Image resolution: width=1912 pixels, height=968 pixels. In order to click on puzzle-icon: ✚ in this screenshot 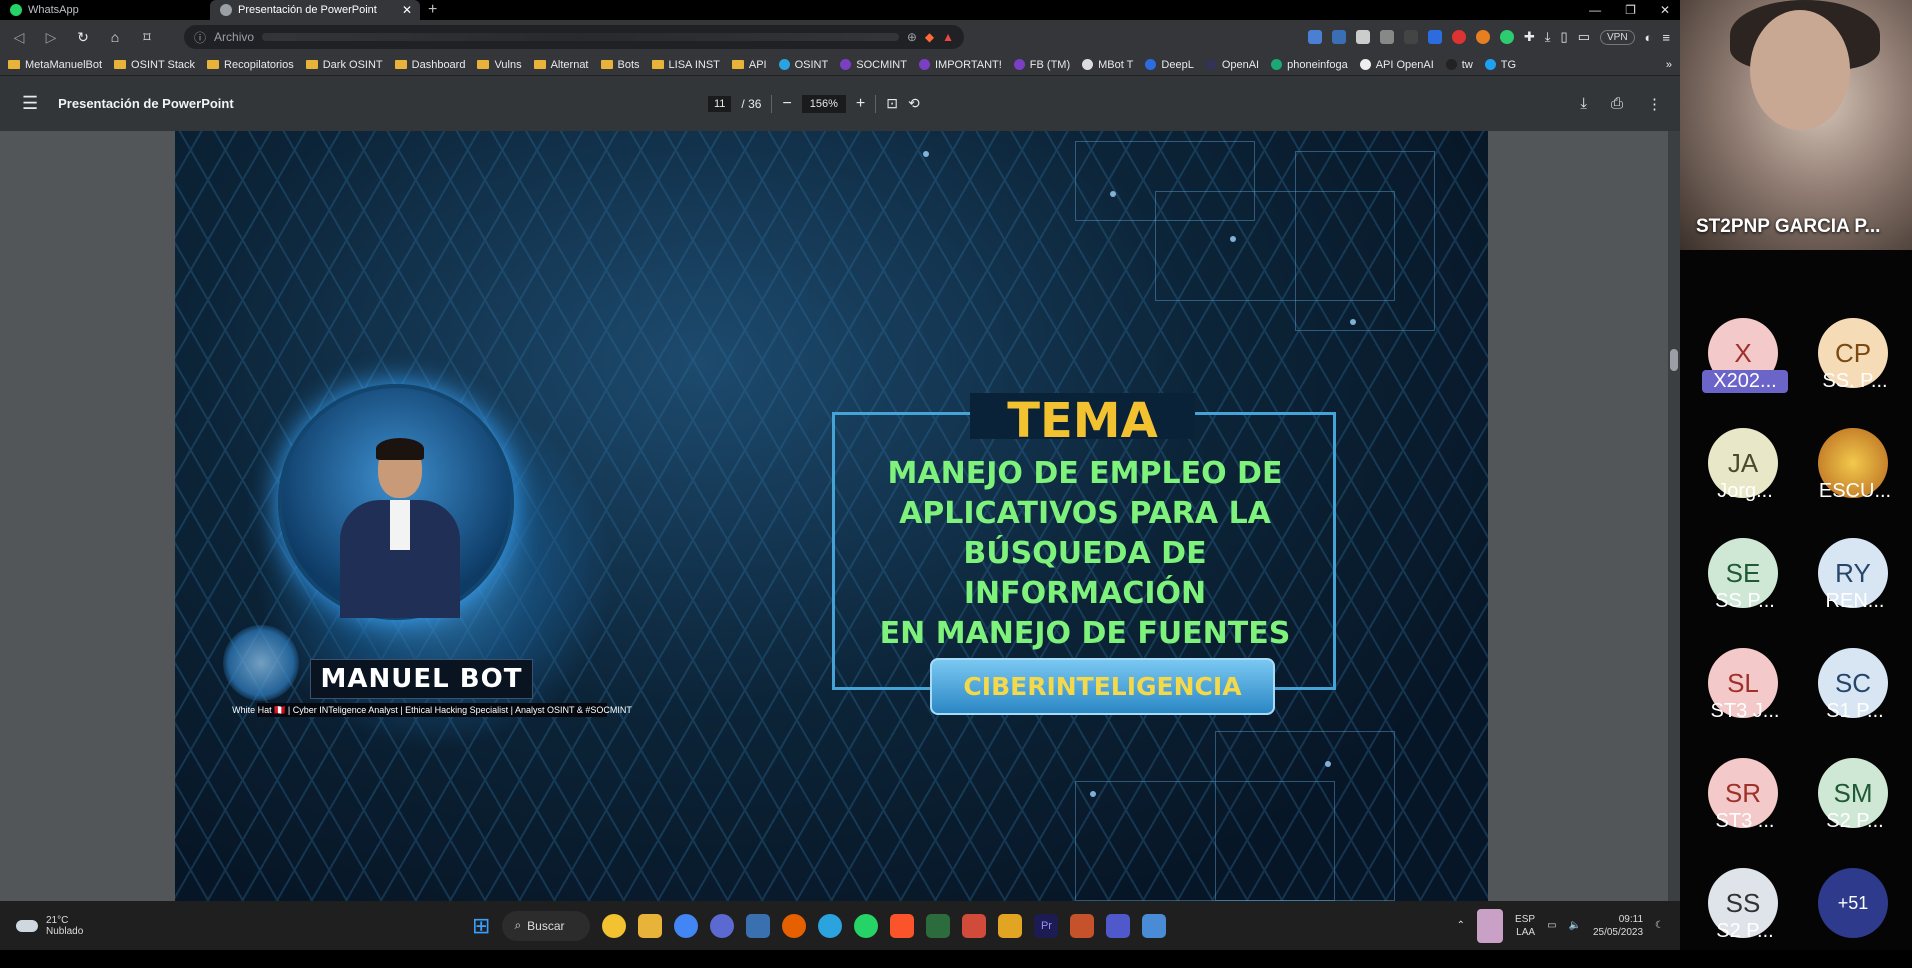, I will do `click(1529, 37)`.